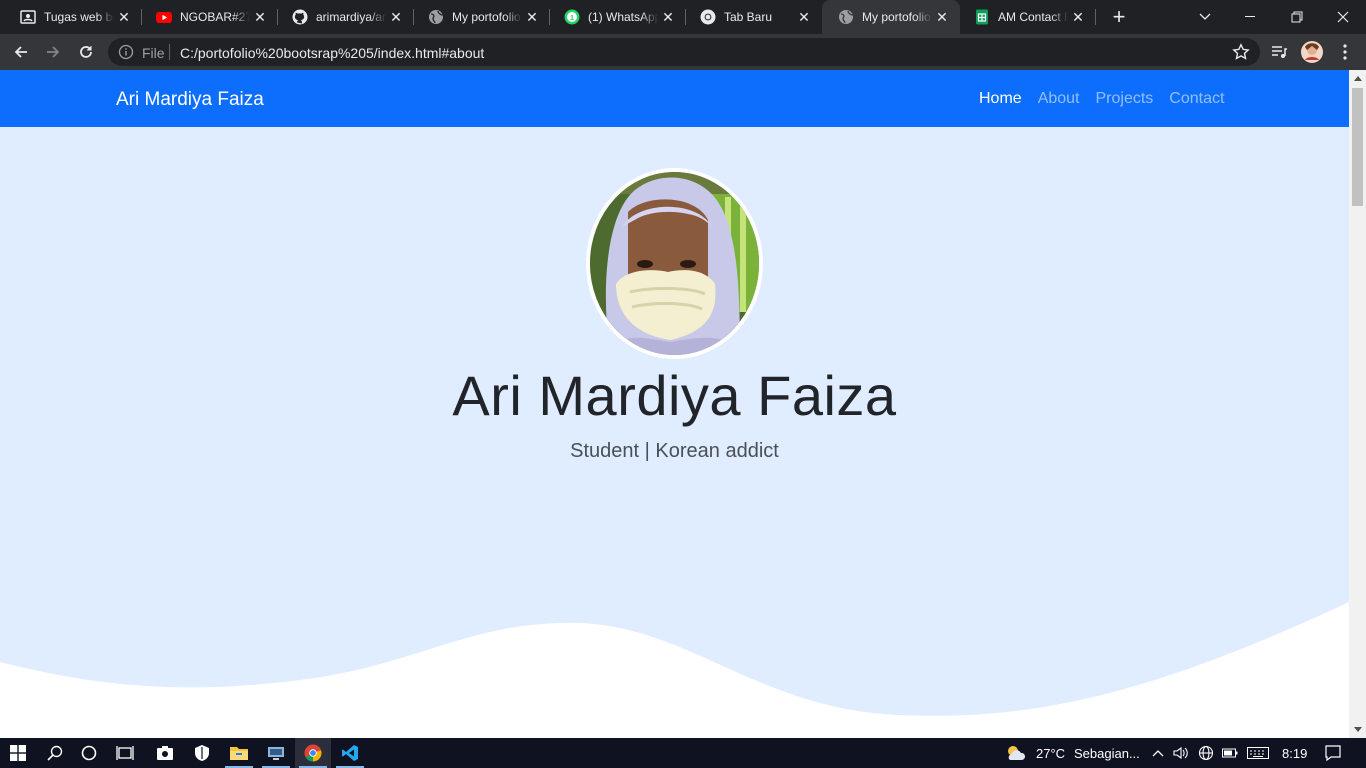 This screenshot has height=768, width=1366. I want to click on network-button, so click(1206, 753).